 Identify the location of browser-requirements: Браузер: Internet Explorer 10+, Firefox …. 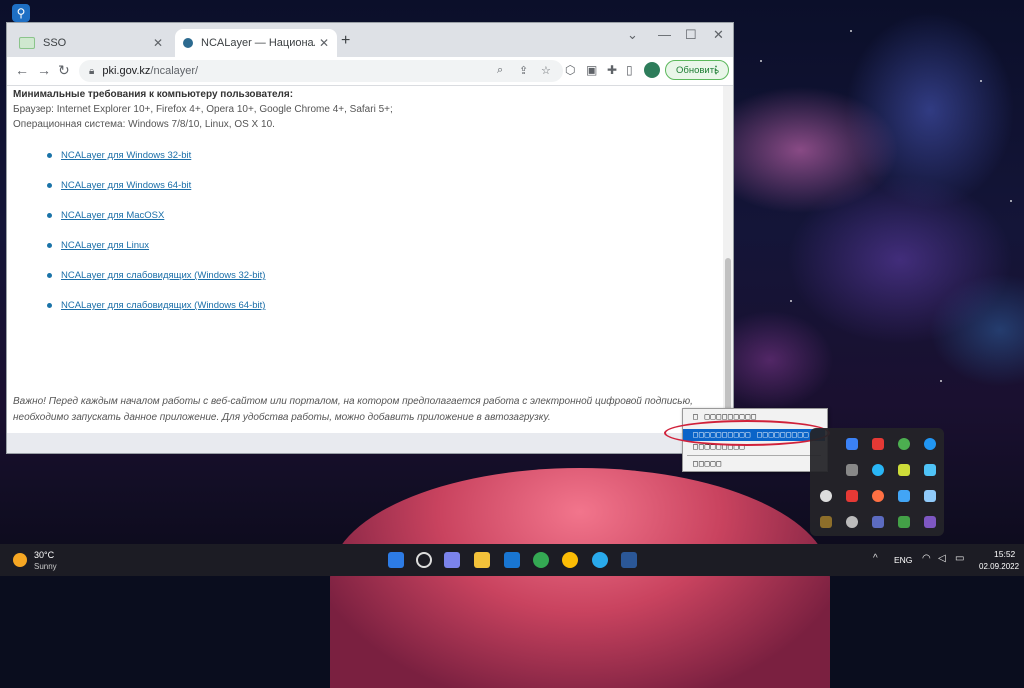
(203, 109).